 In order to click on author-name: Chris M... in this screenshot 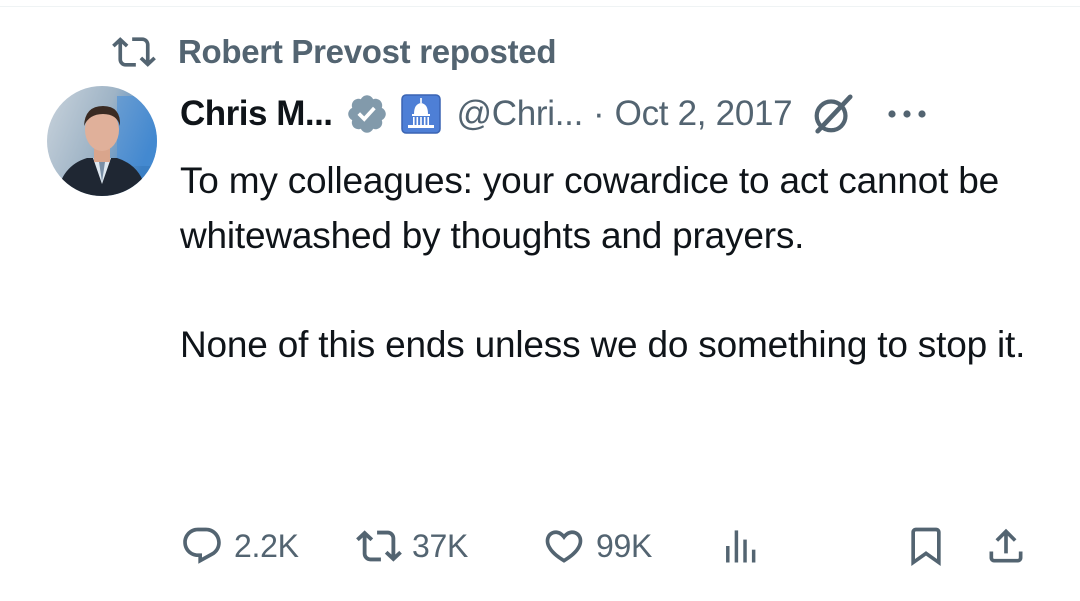, I will do `click(256, 114)`.